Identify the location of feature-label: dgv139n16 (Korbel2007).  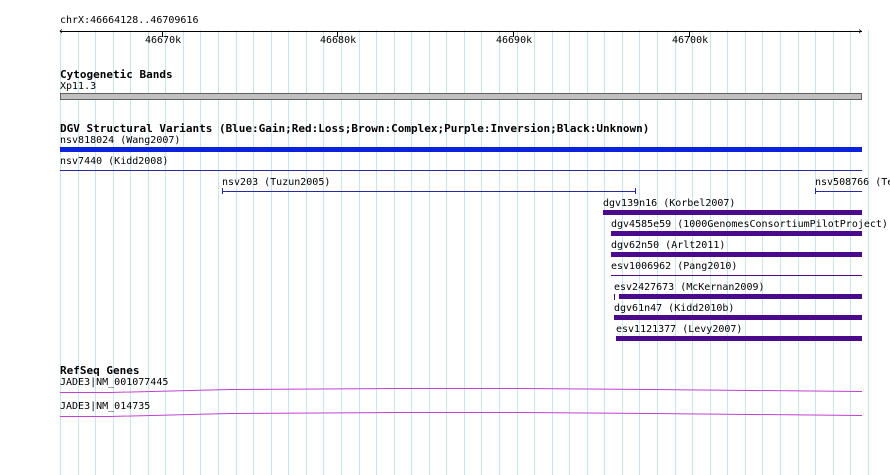
(669, 203).